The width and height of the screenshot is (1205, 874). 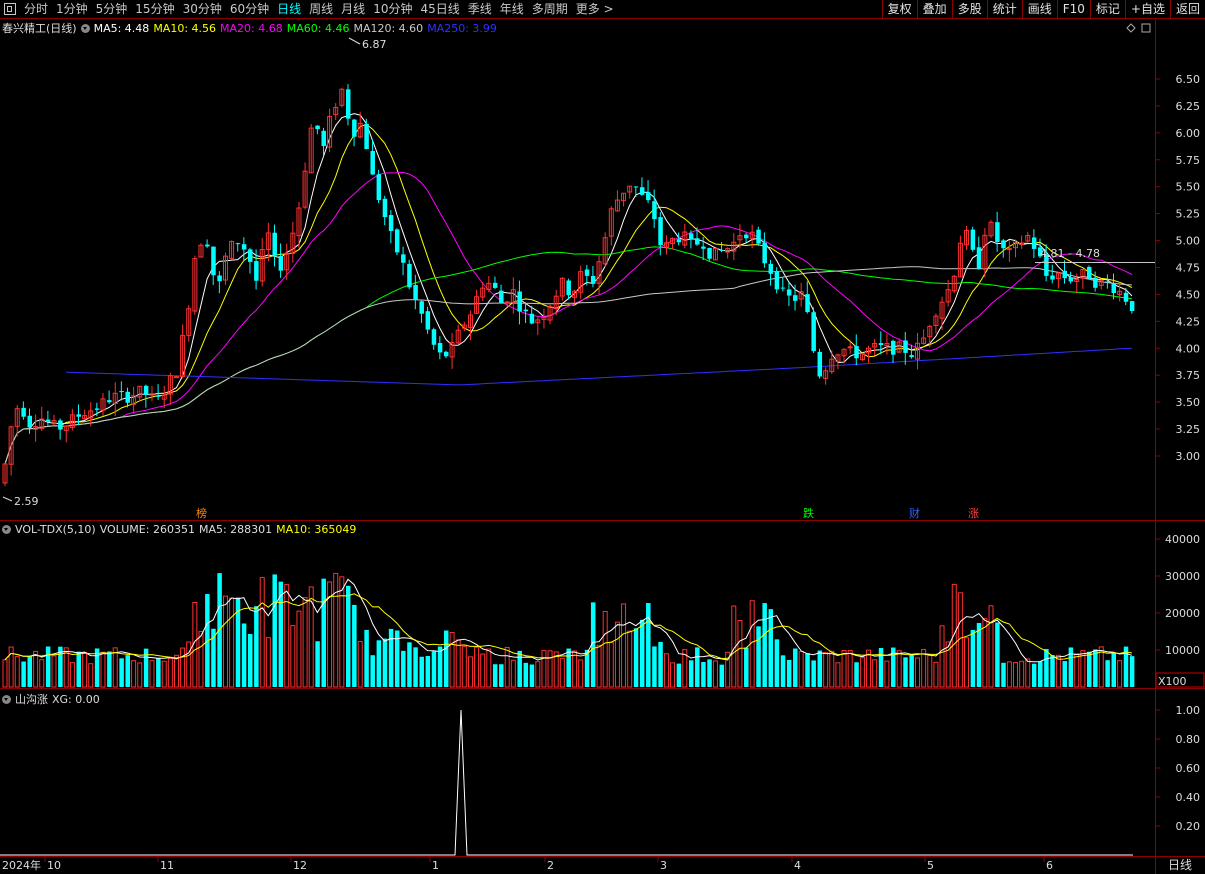 I want to click on x-tick-label: 2, so click(x=550, y=865).